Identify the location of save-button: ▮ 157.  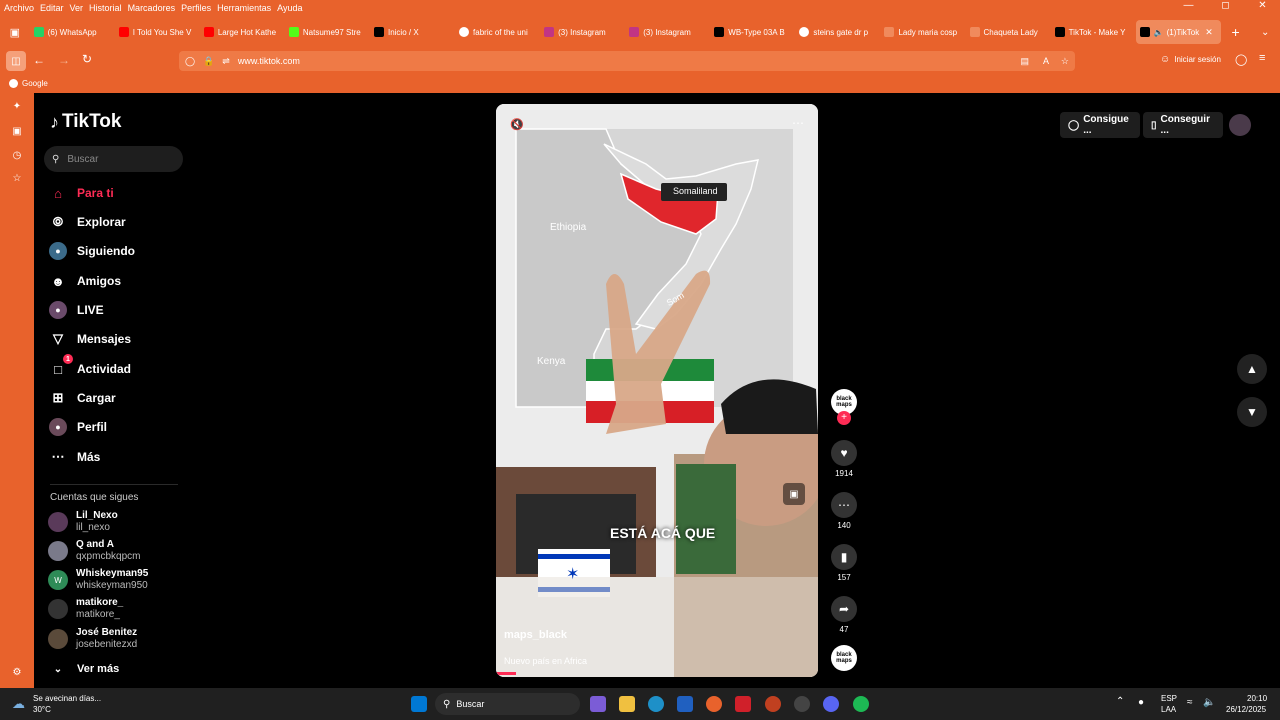
(844, 563).